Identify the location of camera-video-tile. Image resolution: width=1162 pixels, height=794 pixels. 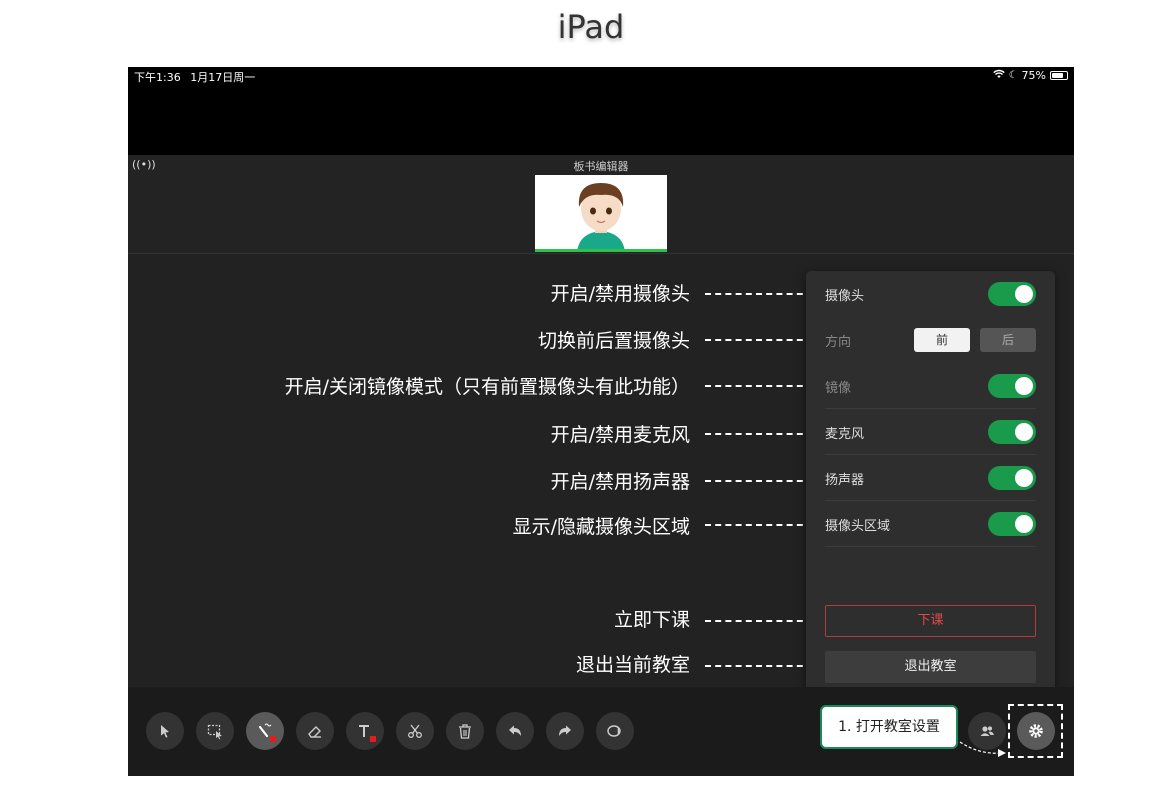
(601, 213).